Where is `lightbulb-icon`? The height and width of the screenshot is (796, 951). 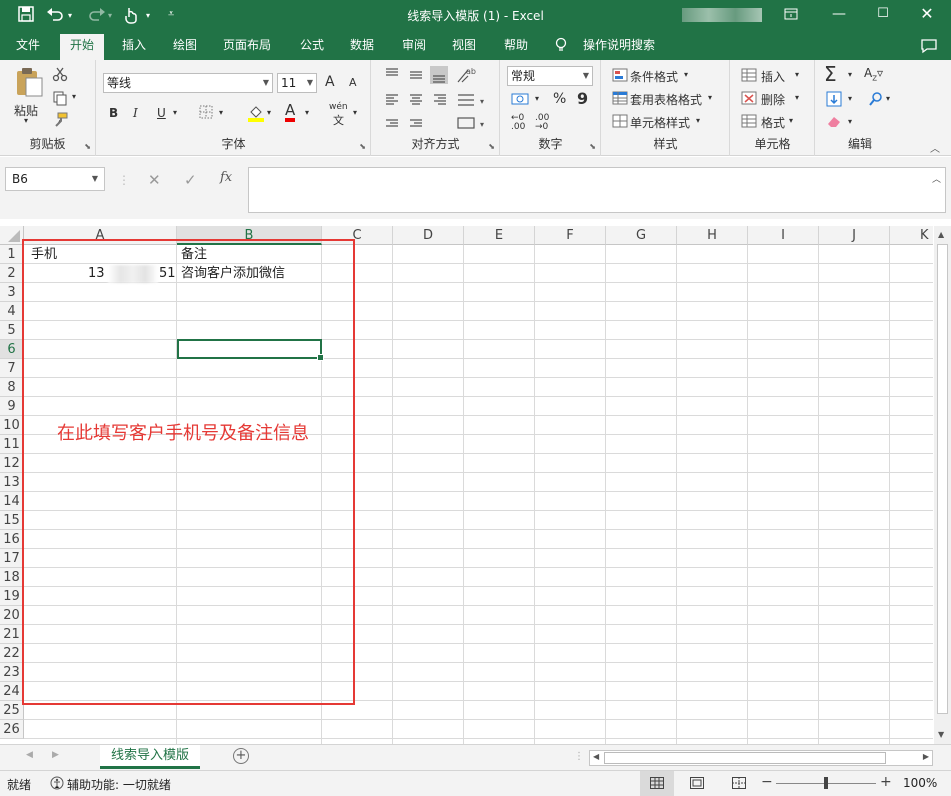
lightbulb-icon is located at coordinates (561, 45).